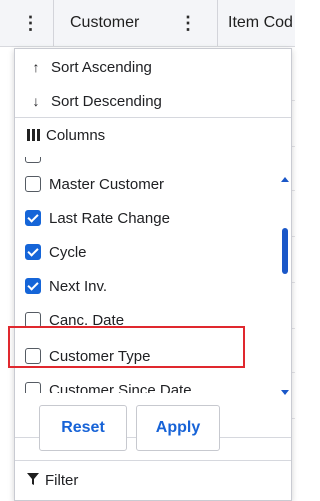  What do you see at coordinates (36, 67) in the screenshot?
I see `arrow-up-icon: ↑` at bounding box center [36, 67].